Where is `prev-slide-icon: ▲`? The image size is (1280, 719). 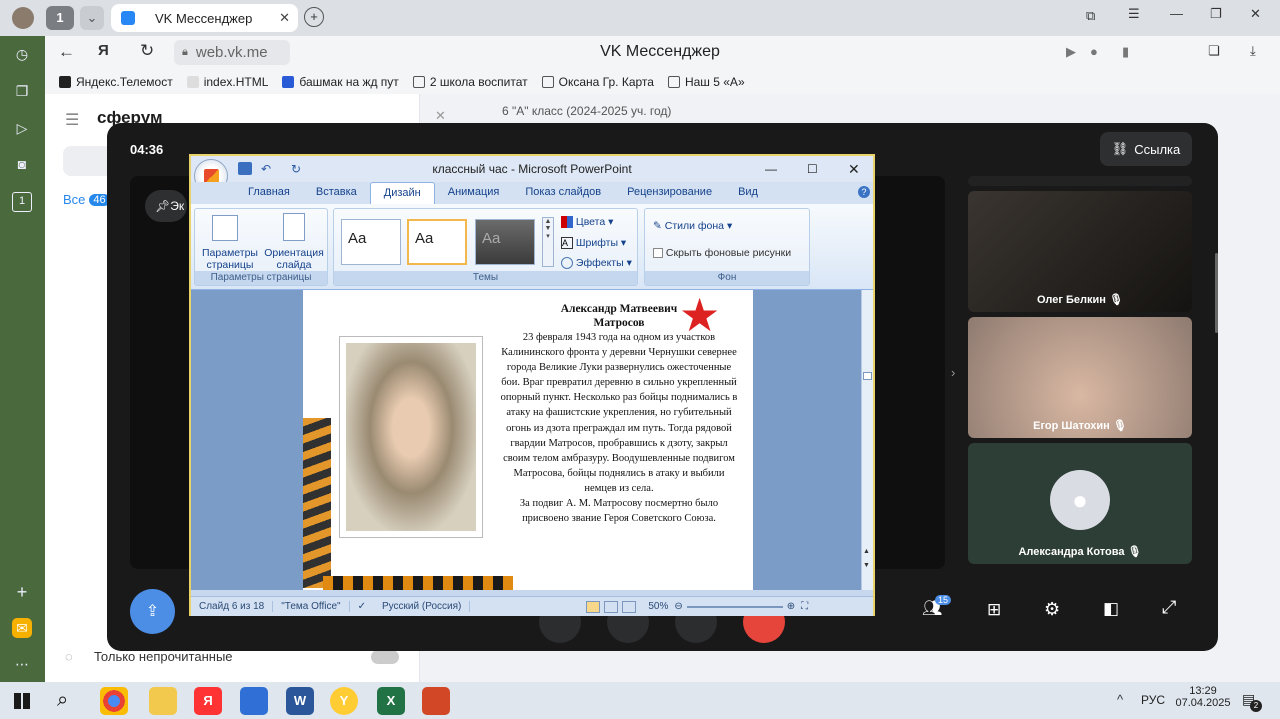
prev-slide-icon: ▲ is located at coordinates (866, 551).